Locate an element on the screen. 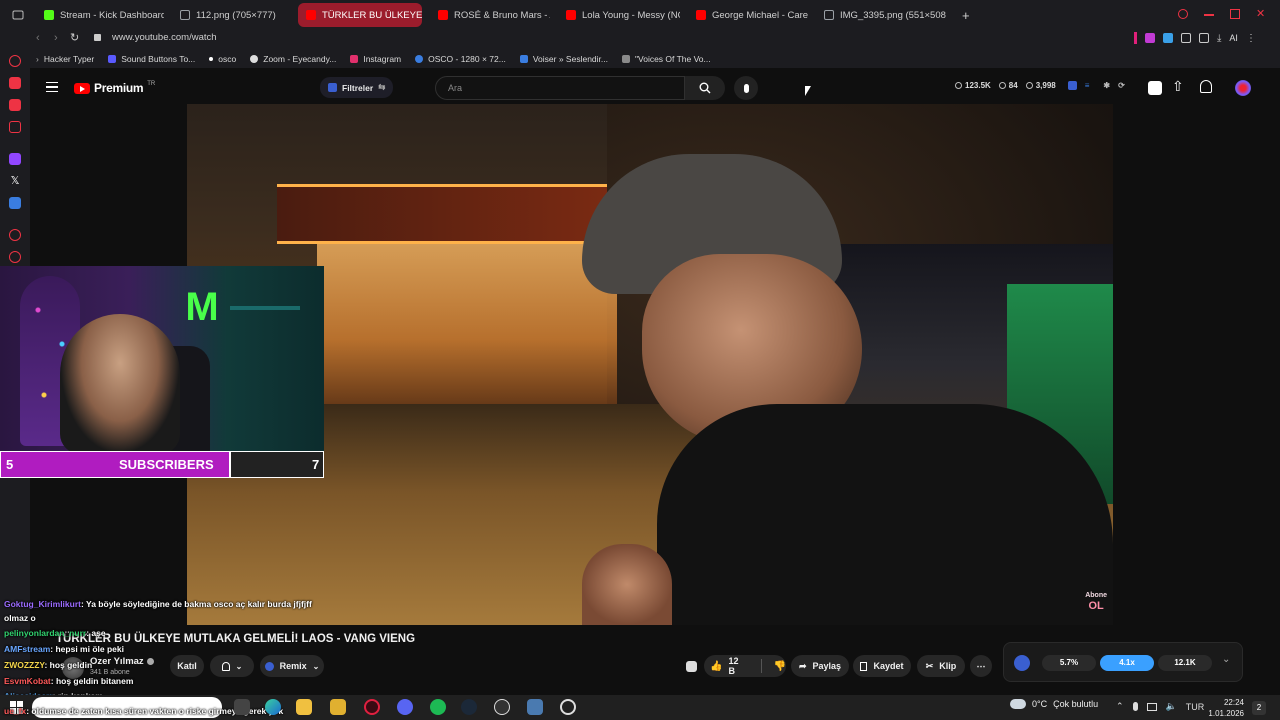 This screenshot has width=1280, height=720. chat-message: EsvmKobat: hoş geldin bitanem is located at coordinates (69, 681).